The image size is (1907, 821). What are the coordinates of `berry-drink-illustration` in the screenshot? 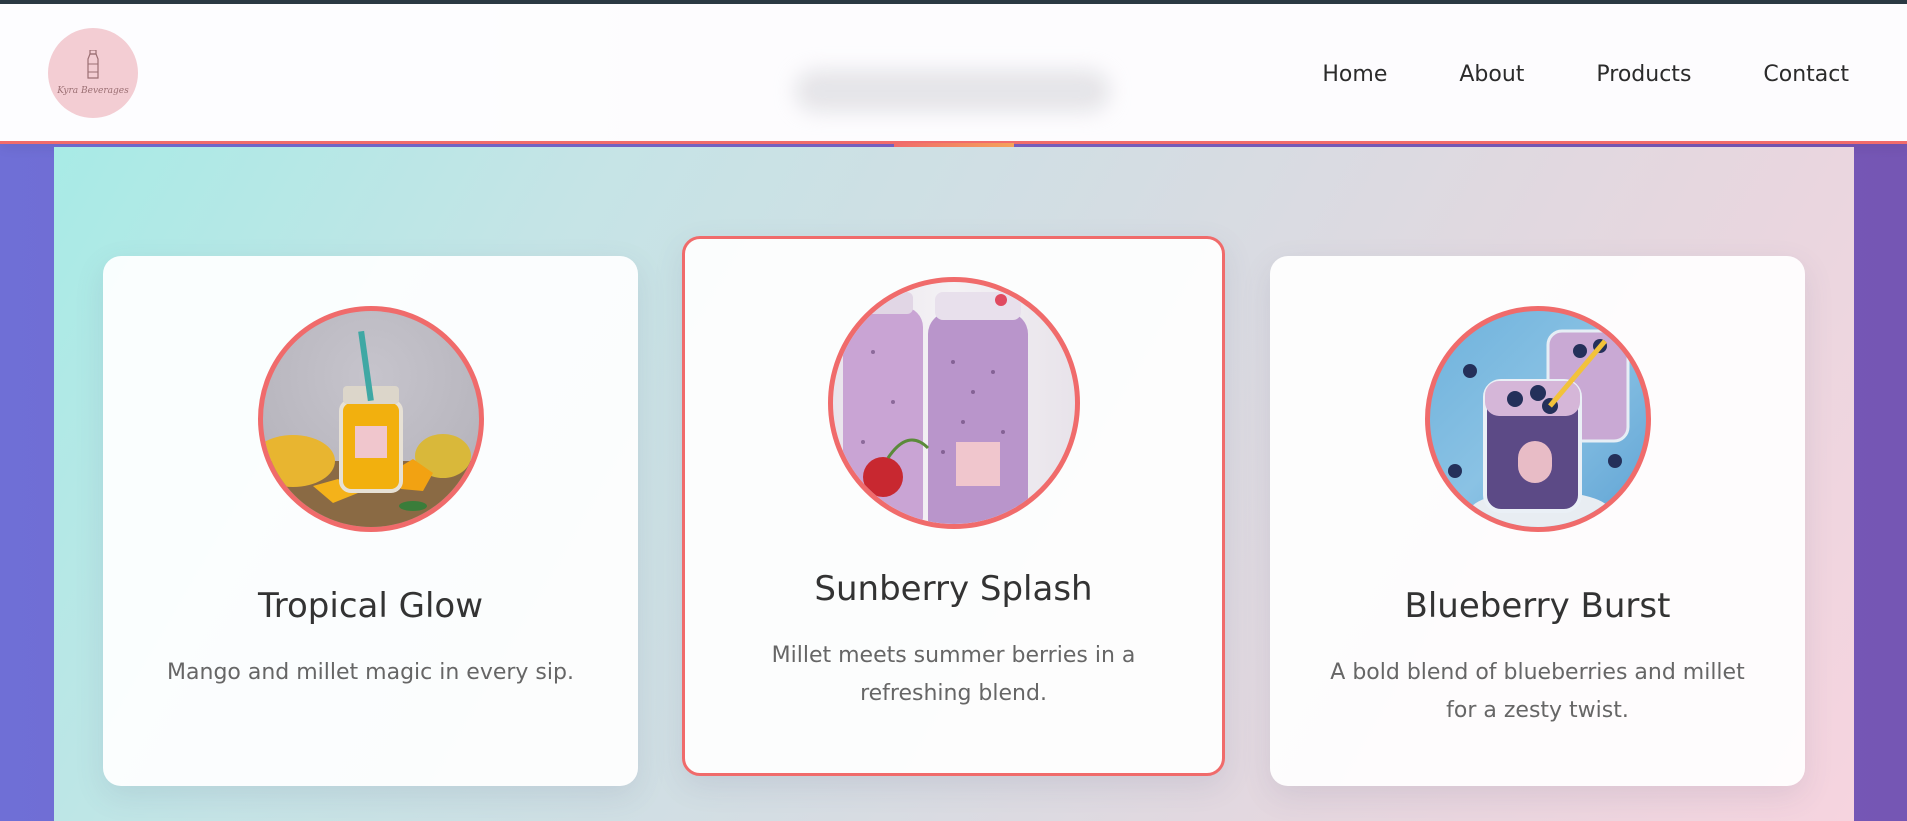 It's located at (935, 408).